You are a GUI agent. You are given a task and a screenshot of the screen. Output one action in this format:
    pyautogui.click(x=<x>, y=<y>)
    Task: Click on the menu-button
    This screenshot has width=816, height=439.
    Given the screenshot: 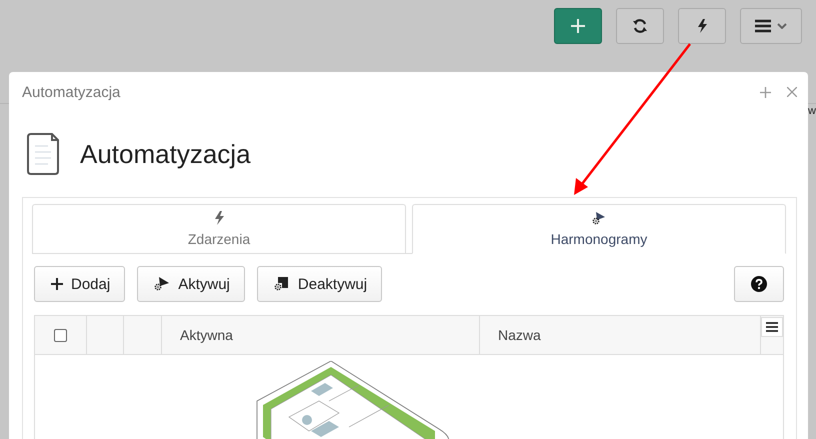 What is the action you would take?
    pyautogui.click(x=771, y=26)
    